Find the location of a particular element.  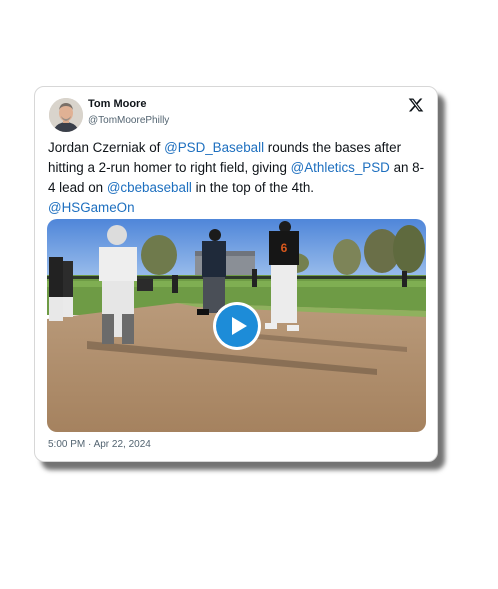

x-logo-icon is located at coordinates (416, 105).